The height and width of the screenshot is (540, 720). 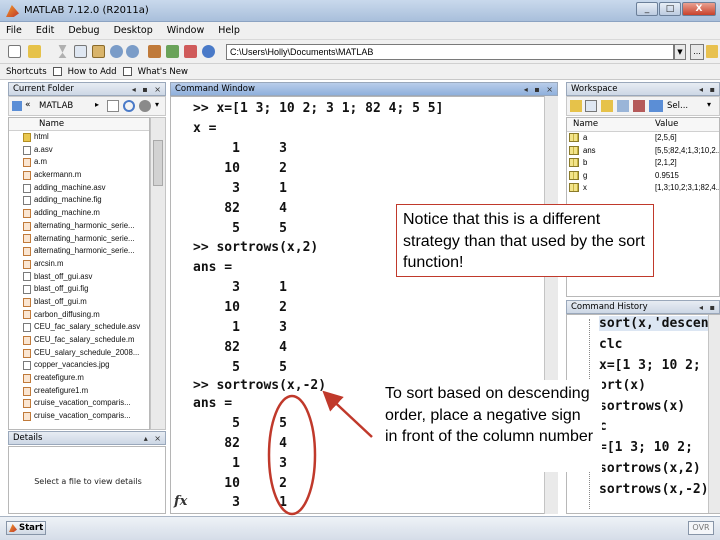 What do you see at coordinates (132, 51) in the screenshot?
I see `redo-icon` at bounding box center [132, 51].